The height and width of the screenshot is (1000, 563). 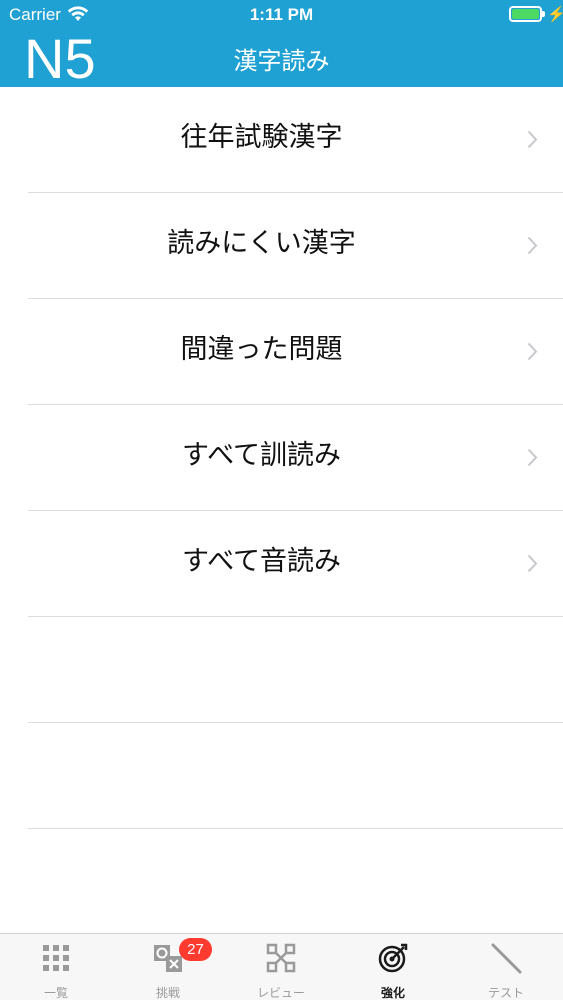 I want to click on page-title: 漢字読み, so click(x=281, y=61).